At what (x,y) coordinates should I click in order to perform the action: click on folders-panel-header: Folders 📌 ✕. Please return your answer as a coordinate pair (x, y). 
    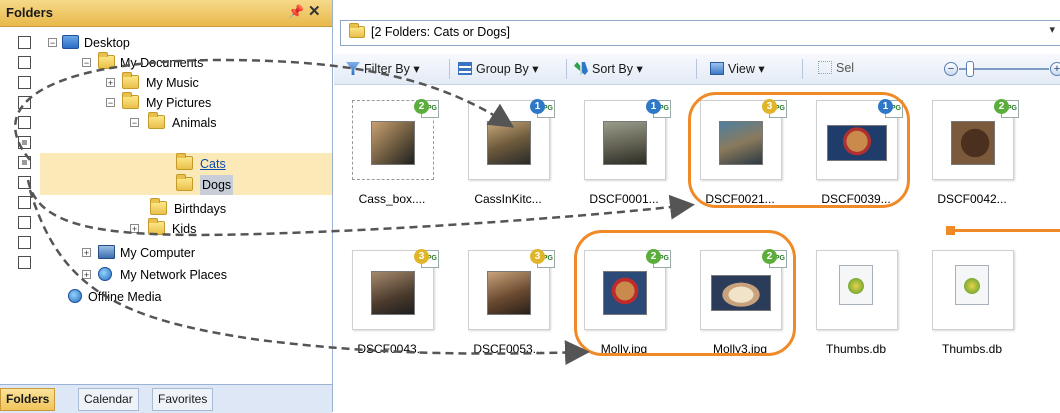
    Looking at the image, I should click on (166, 13).